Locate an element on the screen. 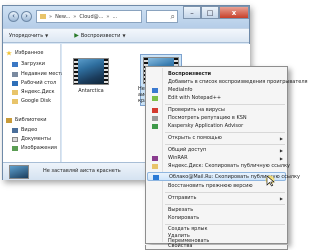  sidebar-item-favorites: Избранное is located at coordinates (24, 53).